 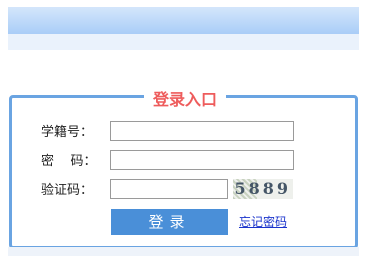 I want to click on login-panel-title: 登录入口, so click(x=185, y=100).